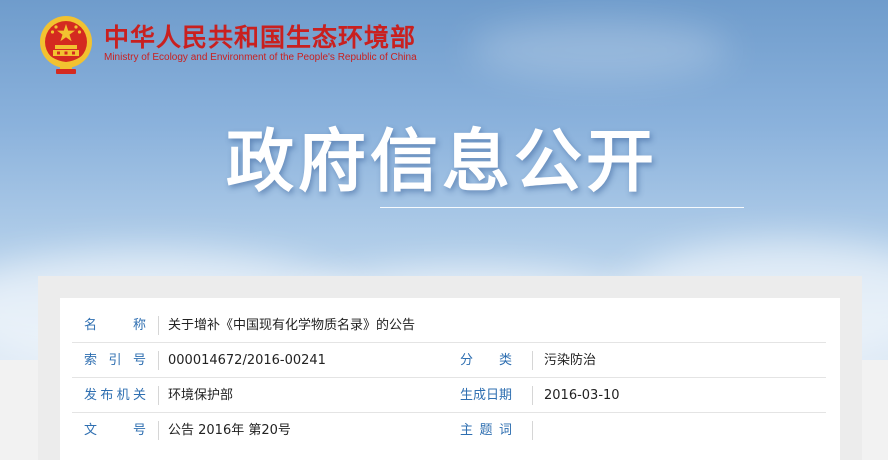 Image resolution: width=888 pixels, height=460 pixels. Describe the element at coordinates (115, 360) in the screenshot. I see `info-label: 索引号` at that location.